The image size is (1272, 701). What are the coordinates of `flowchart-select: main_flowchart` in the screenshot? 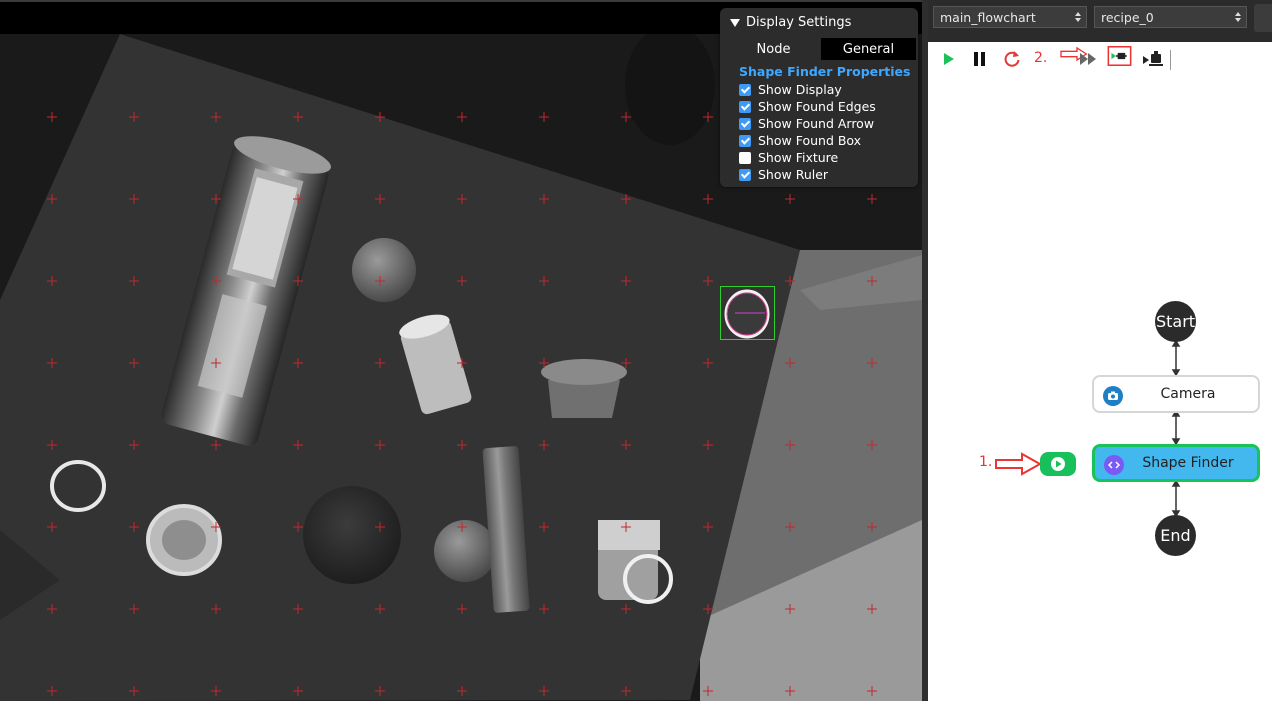 It's located at (1010, 17).